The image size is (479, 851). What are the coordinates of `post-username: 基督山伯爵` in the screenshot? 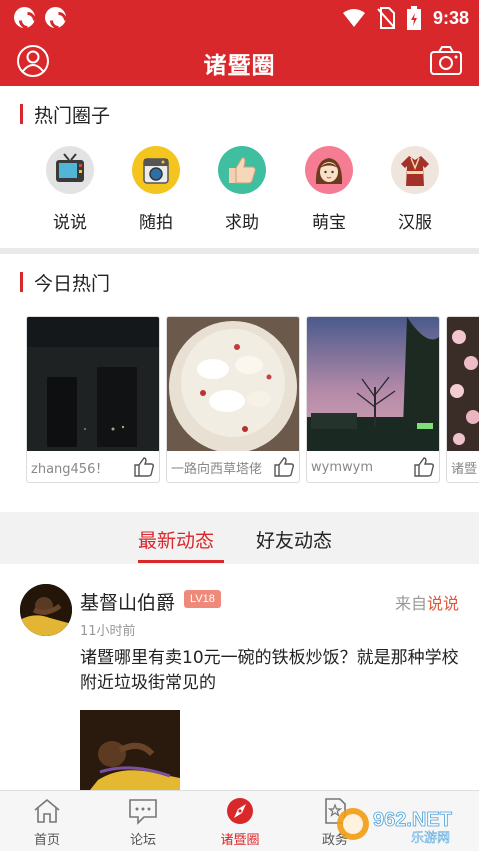 It's located at (127, 601).